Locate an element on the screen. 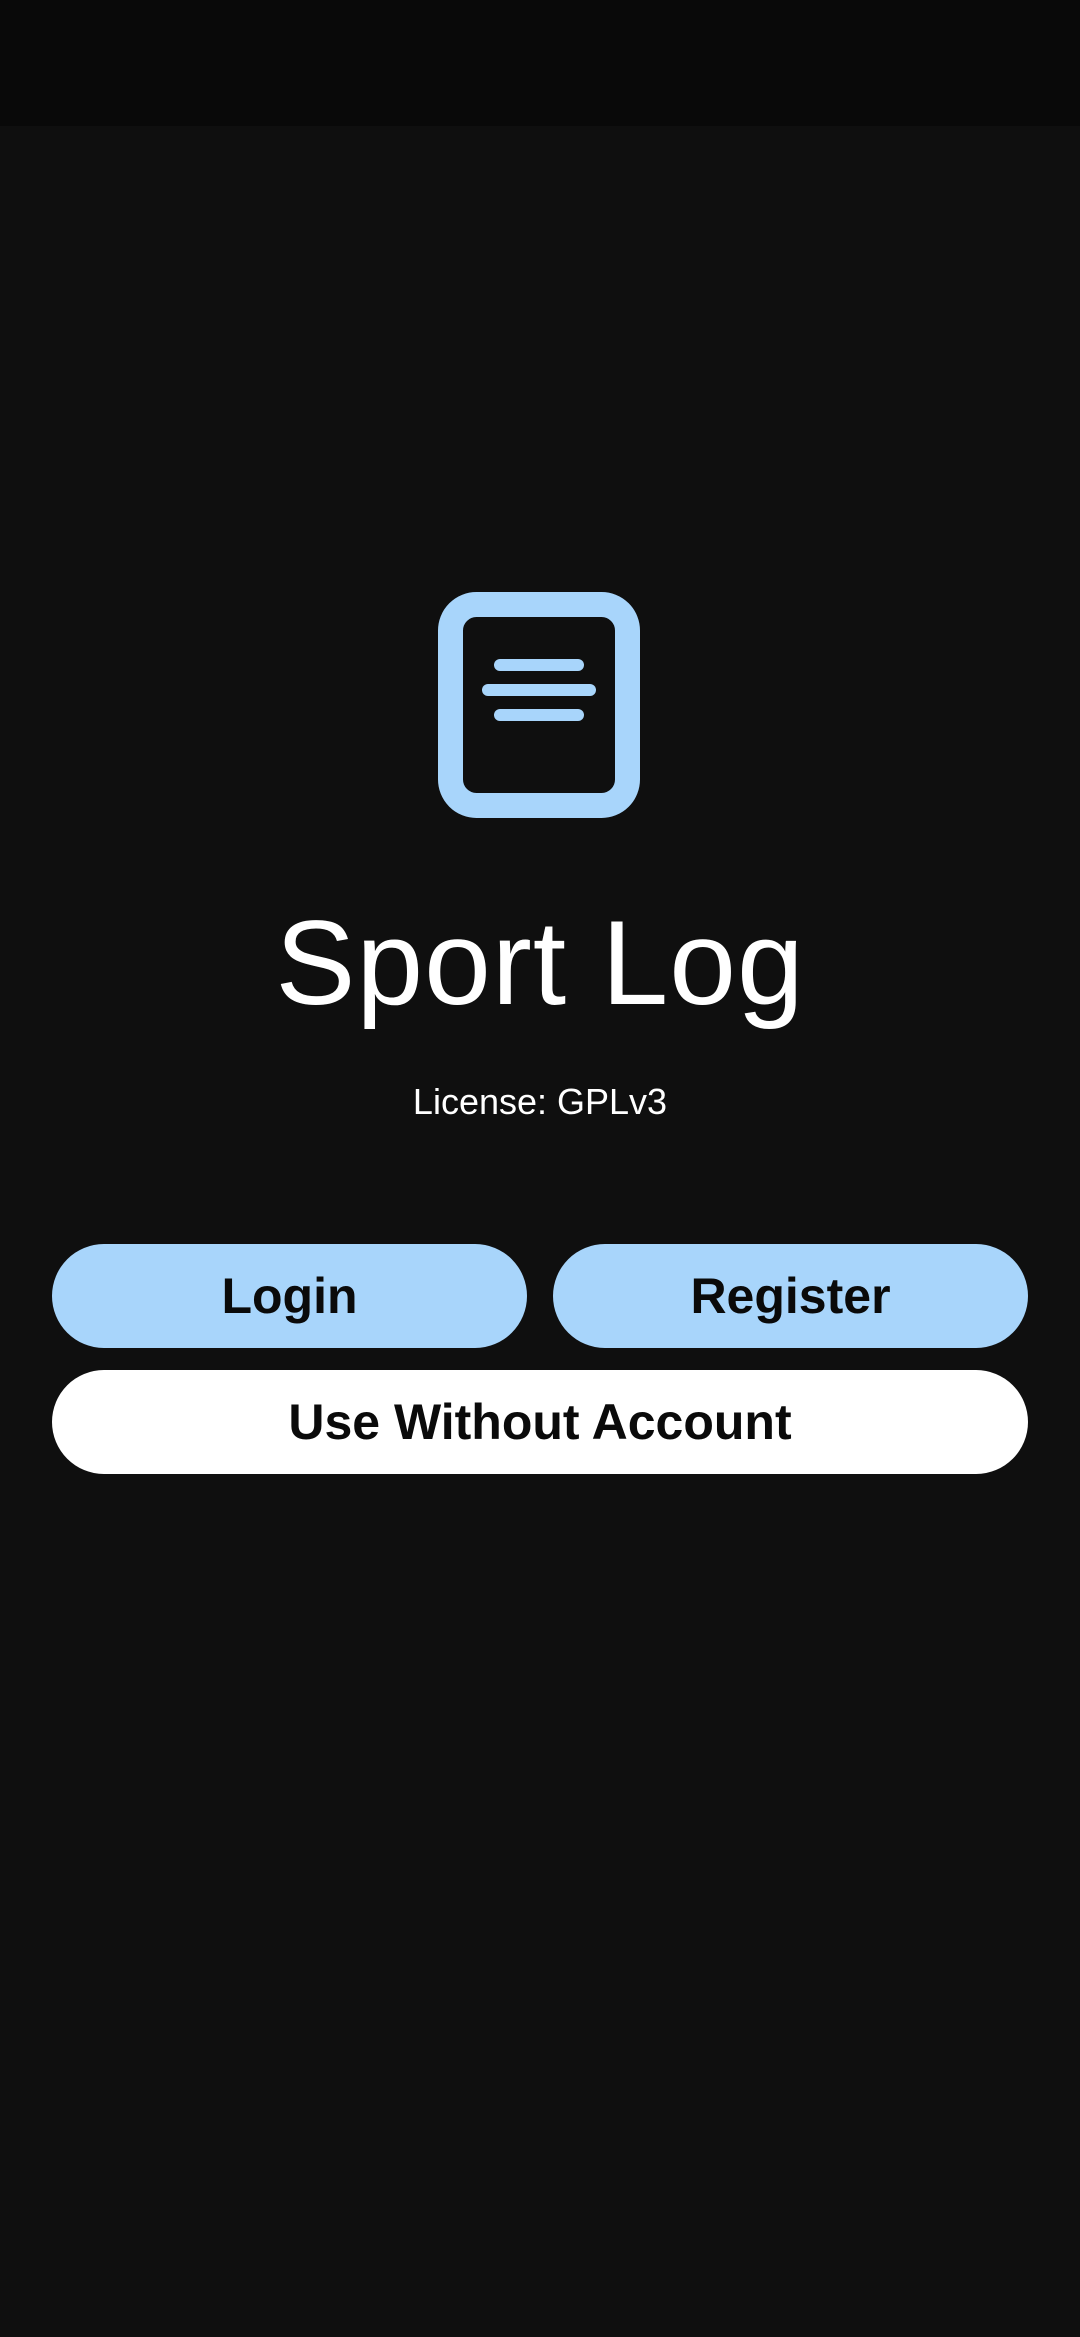  use-without-account-button: Use Without Account is located at coordinates (540, 1422).